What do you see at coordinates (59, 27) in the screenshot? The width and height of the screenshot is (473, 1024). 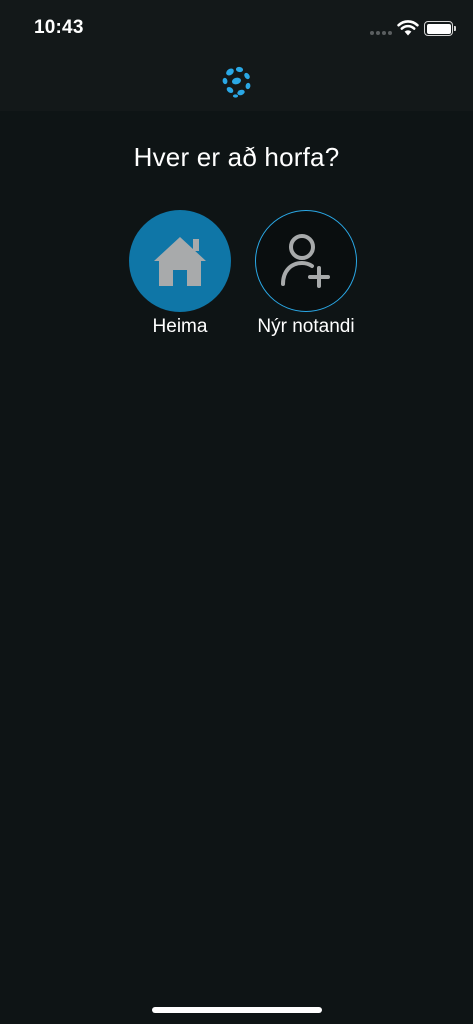 I see `status-time: 10:43` at bounding box center [59, 27].